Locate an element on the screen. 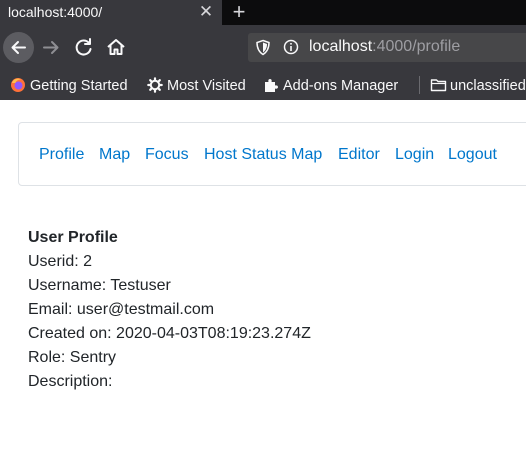 The image size is (526, 461). bookmark-addons-manager: Add-ons Manager is located at coordinates (330, 85).